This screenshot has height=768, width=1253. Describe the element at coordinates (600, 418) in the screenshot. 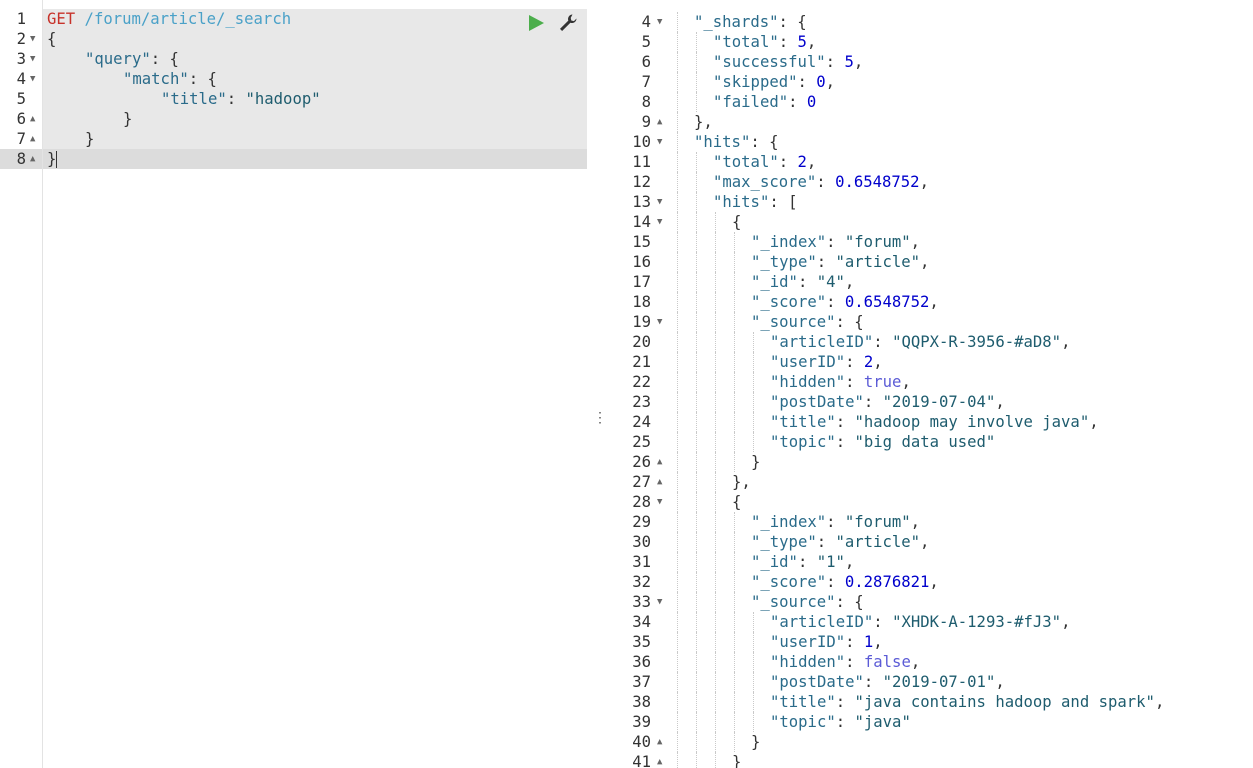

I see `vertical-ellipsis-icon: ⋮` at that location.